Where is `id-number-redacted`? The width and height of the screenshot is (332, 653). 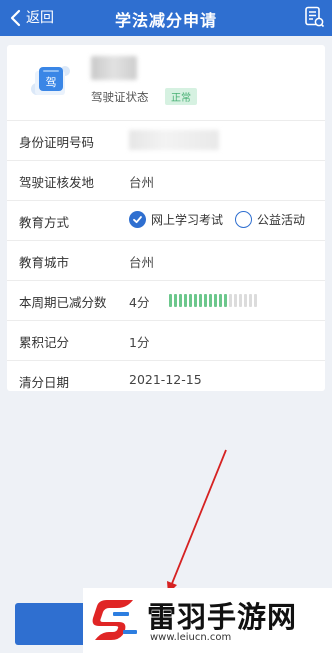
id-number-redacted is located at coordinates (174, 140).